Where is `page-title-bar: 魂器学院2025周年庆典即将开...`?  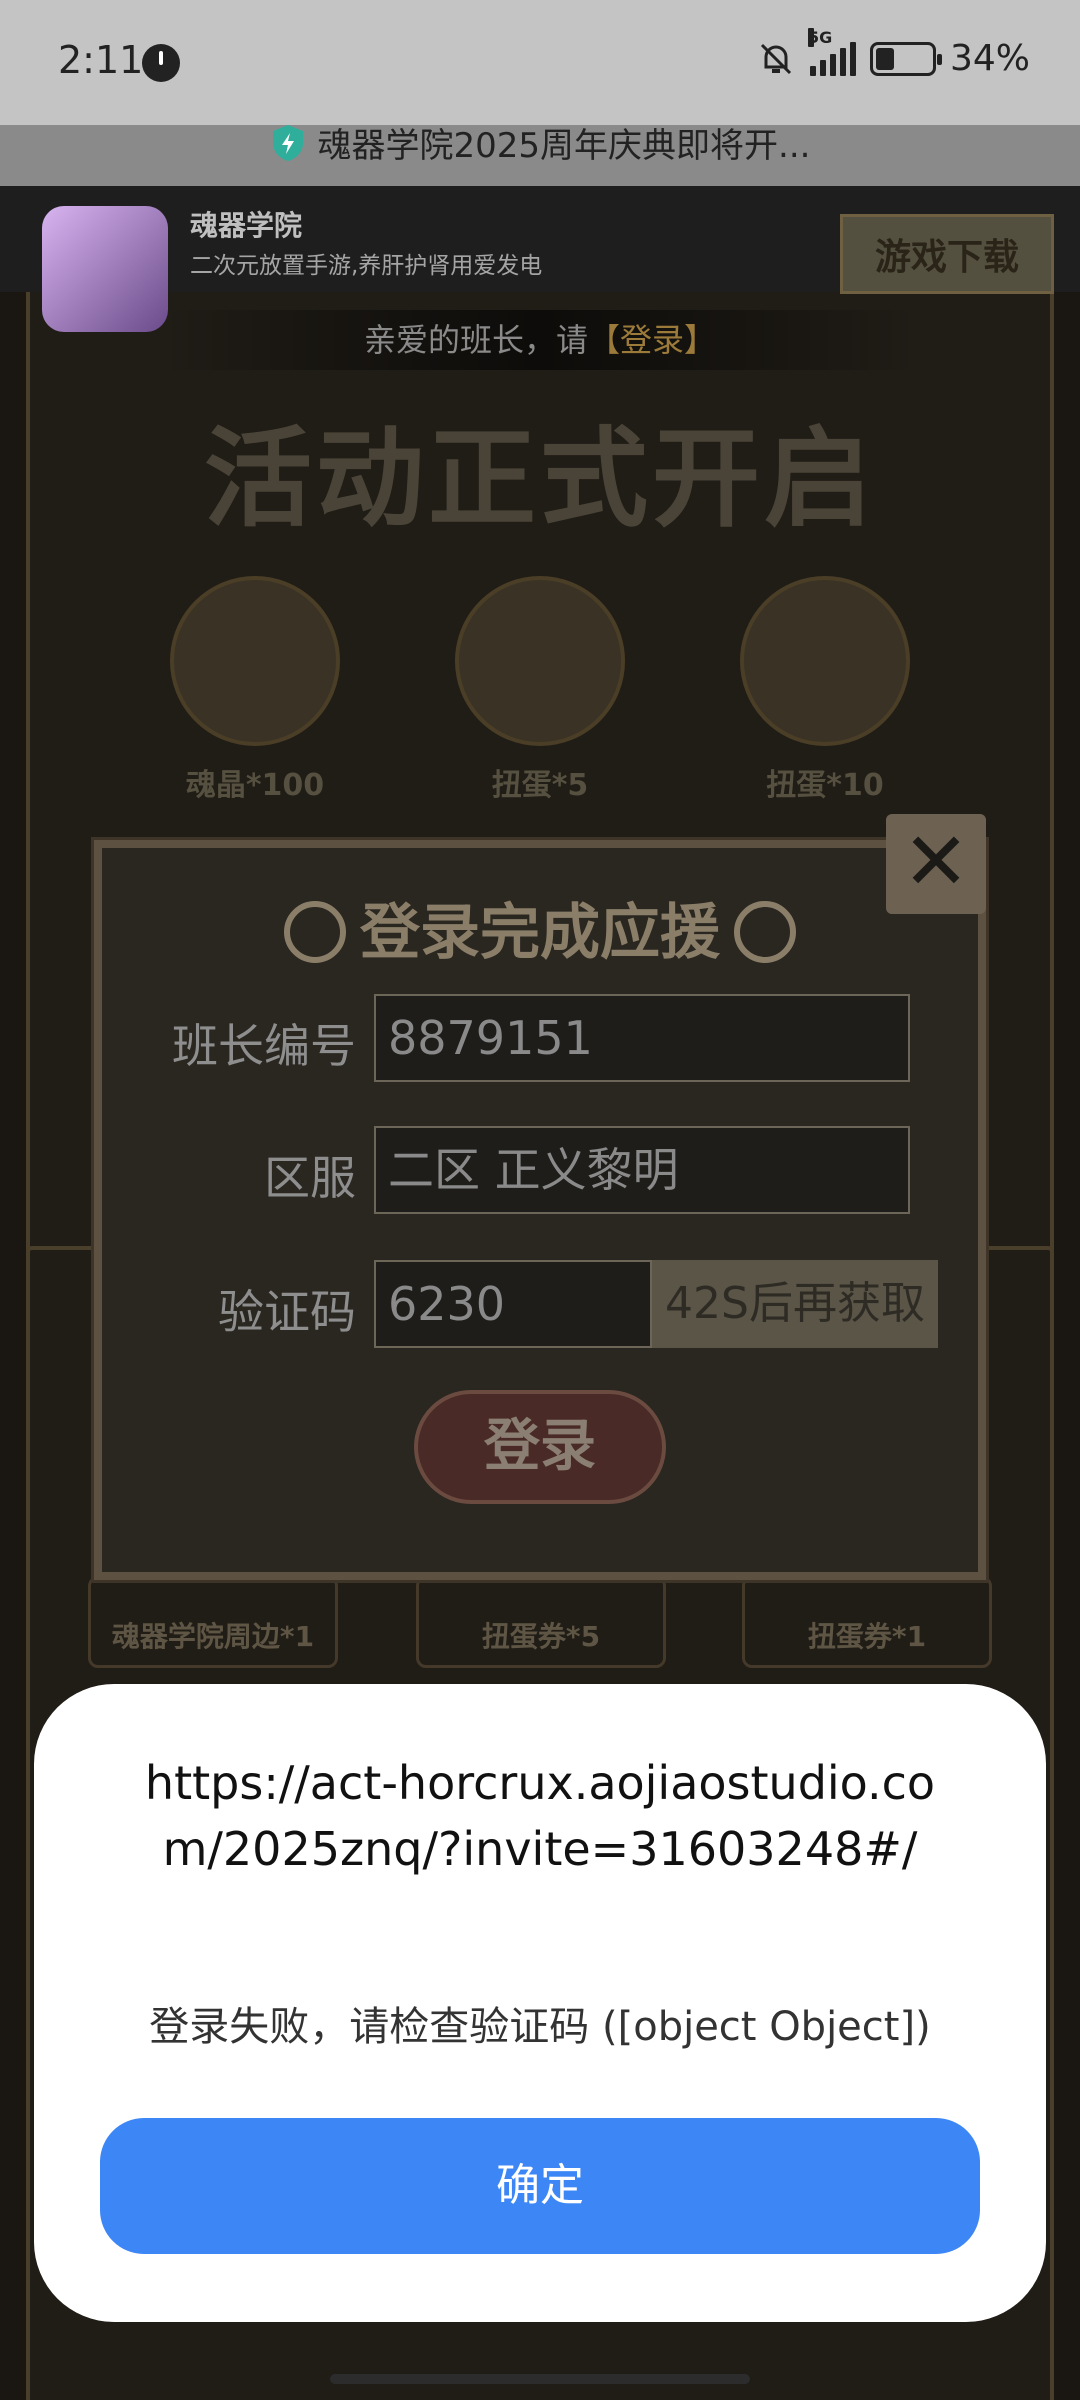
page-title-bar: 魂器学院2025周年庆典即将开... is located at coordinates (540, 142).